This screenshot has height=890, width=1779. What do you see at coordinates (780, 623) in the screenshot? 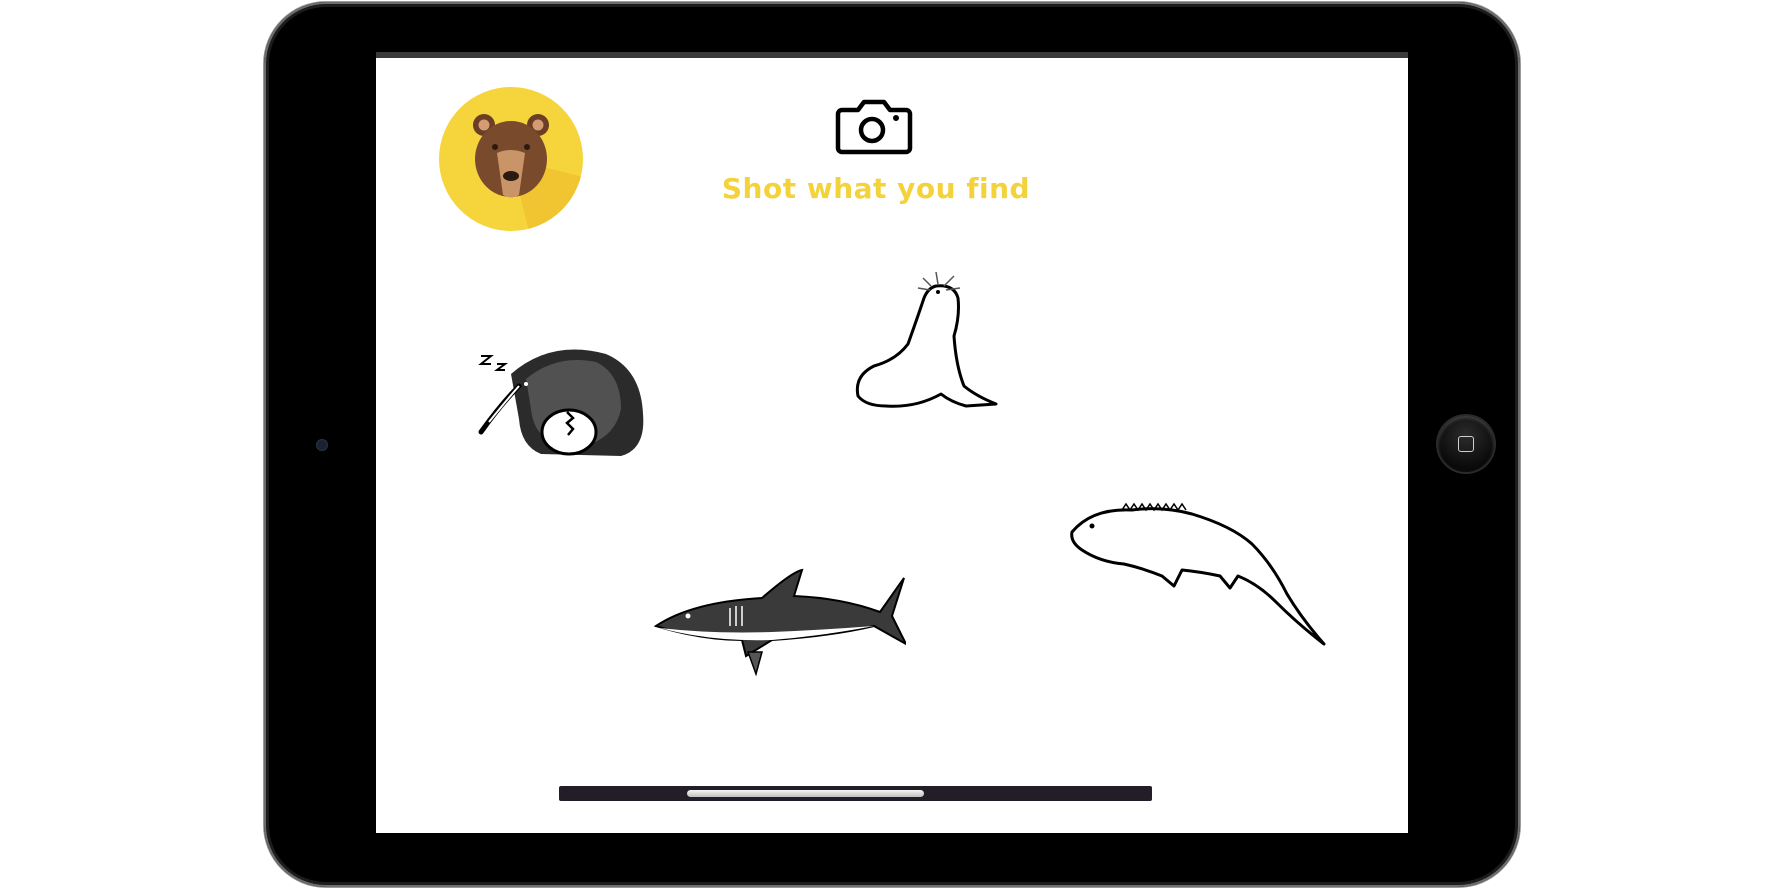
I see `shark-illustration` at bounding box center [780, 623].